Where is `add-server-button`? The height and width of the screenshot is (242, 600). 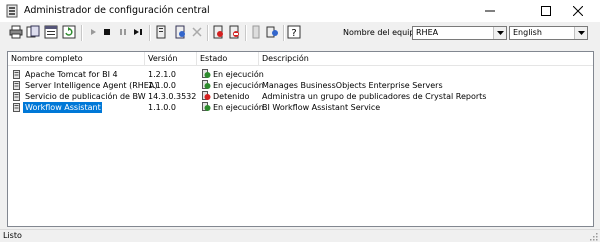 add-server-button is located at coordinates (161, 32).